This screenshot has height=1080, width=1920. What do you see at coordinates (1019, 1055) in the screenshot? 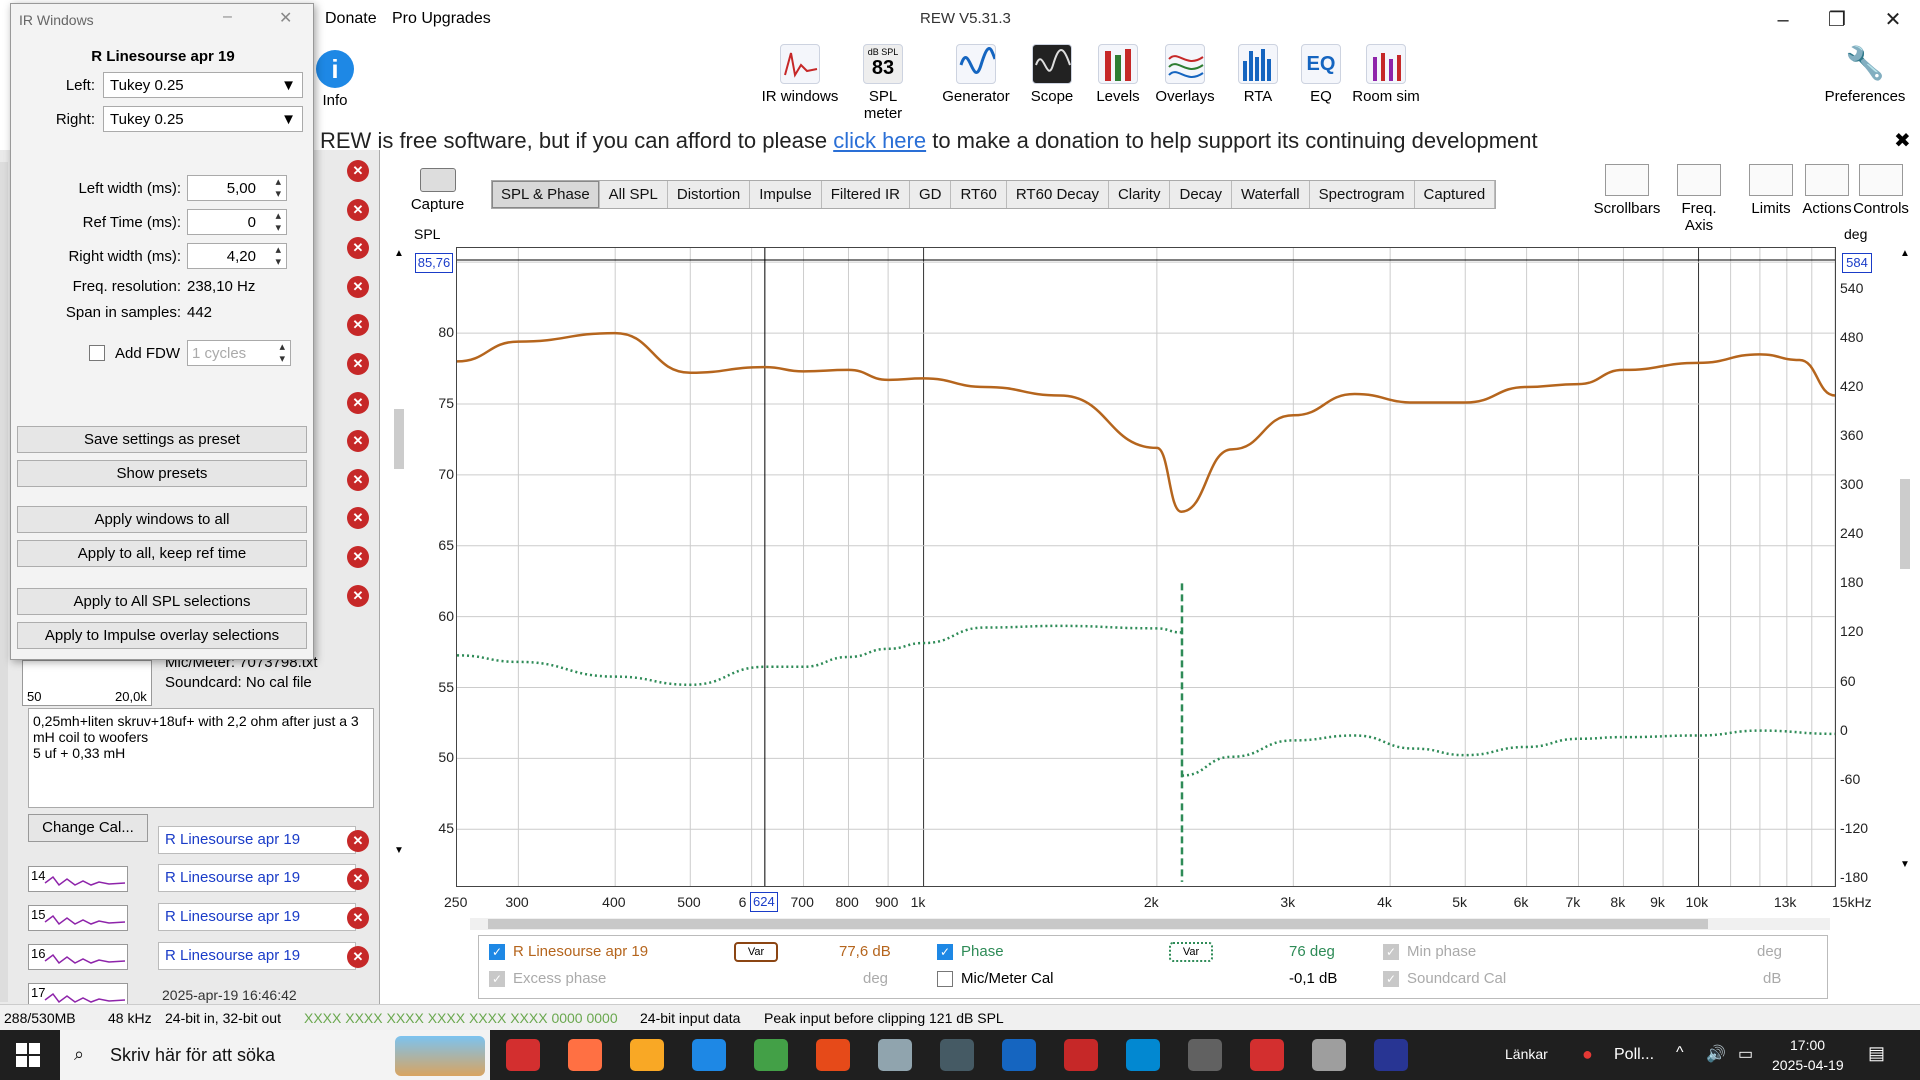
I see `word-icon` at bounding box center [1019, 1055].